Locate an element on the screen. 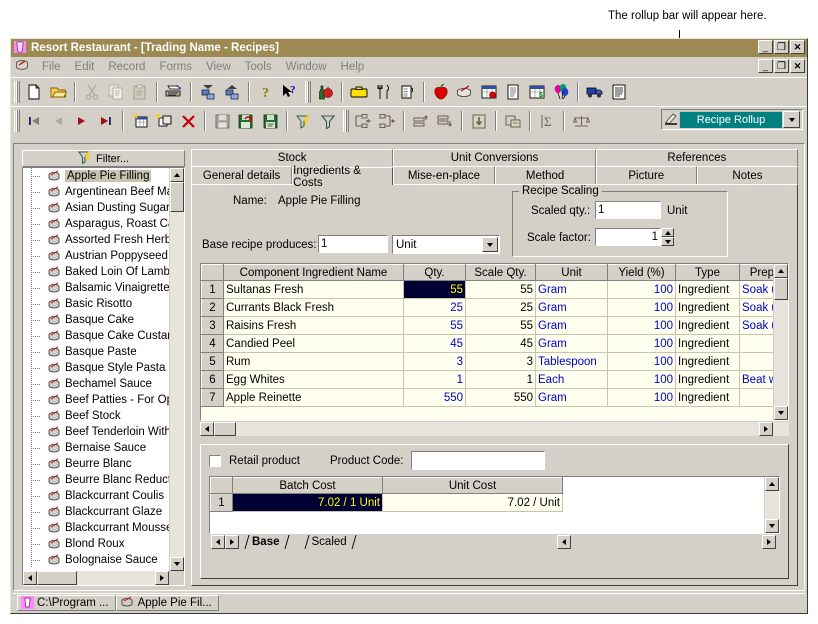  grid-scroll-down-button is located at coordinates (781, 413).